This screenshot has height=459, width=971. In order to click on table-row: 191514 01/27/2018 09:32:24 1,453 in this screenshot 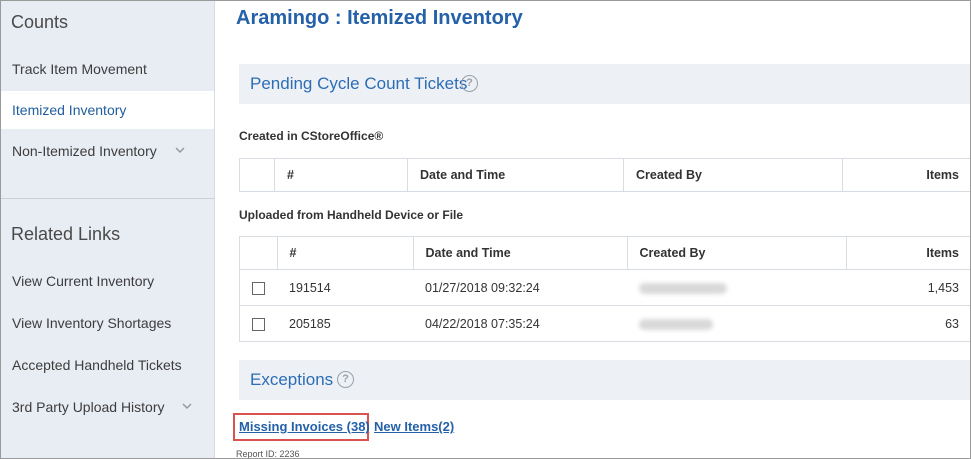, I will do `click(604, 287)`.